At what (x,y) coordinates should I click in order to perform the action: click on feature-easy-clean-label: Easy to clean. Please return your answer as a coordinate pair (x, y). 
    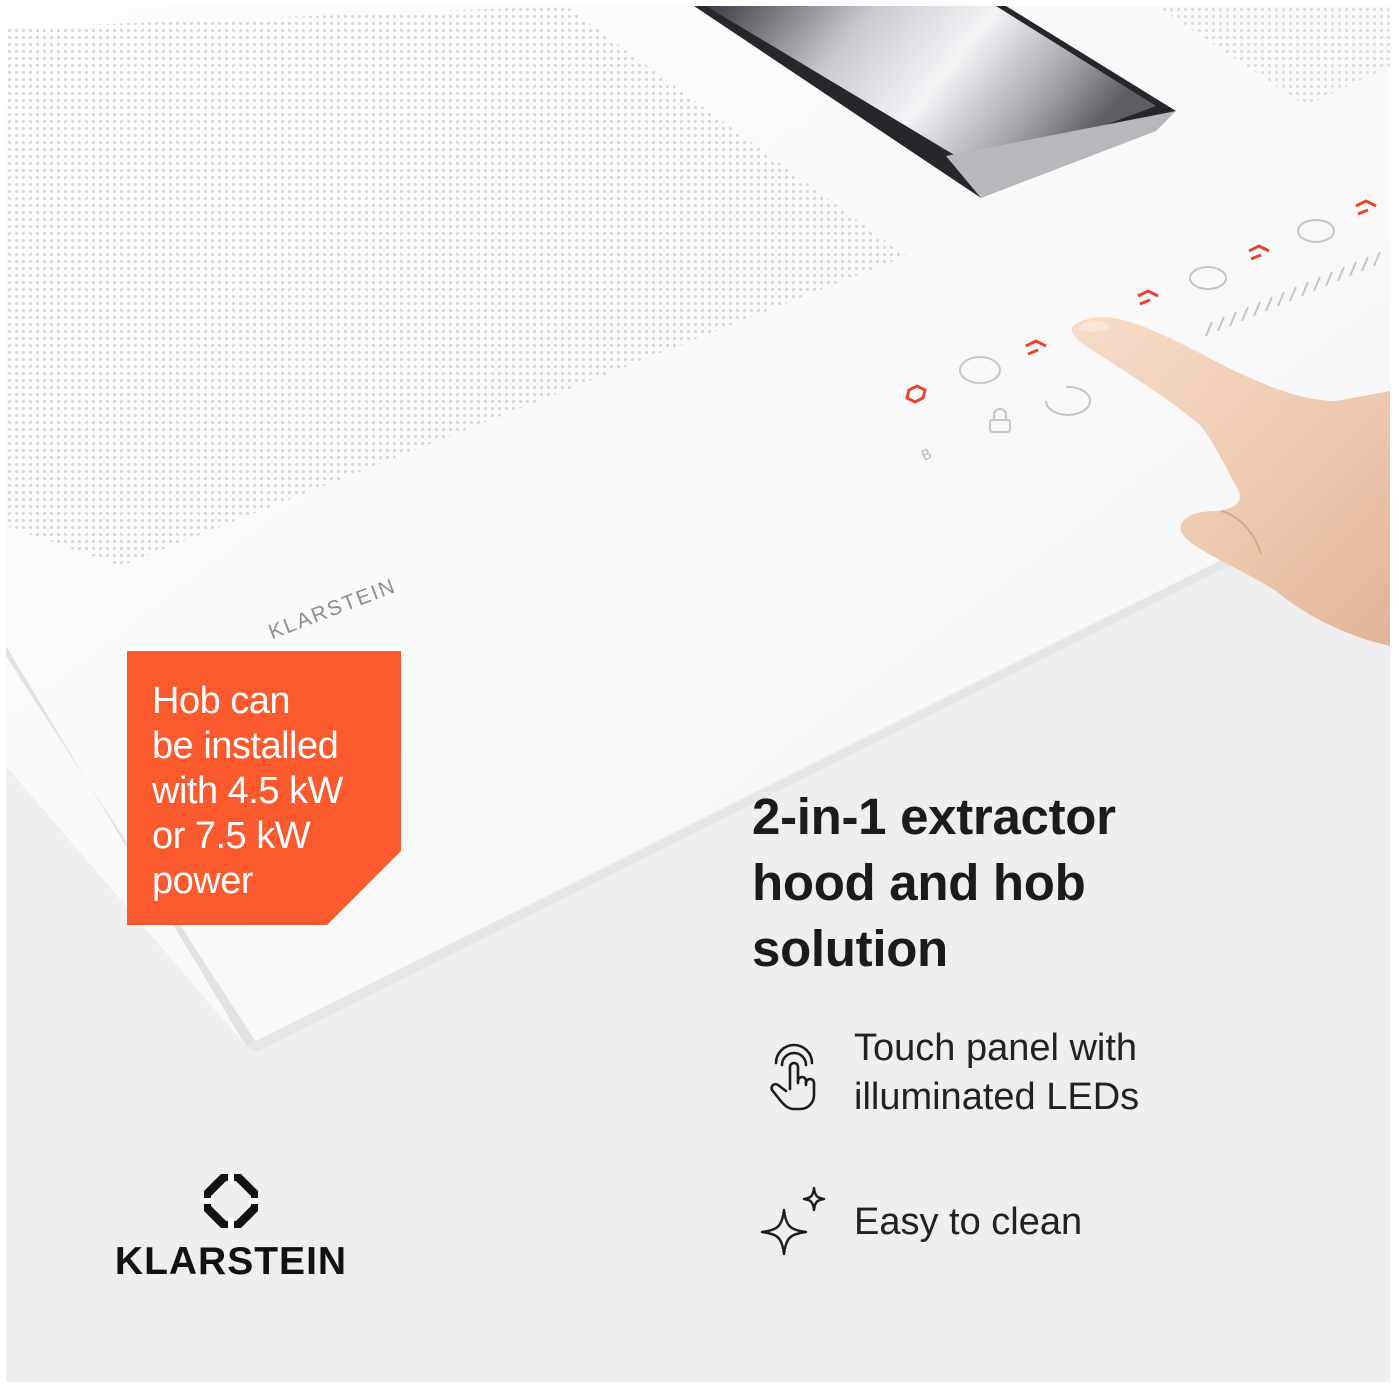
    Looking at the image, I should click on (968, 1221).